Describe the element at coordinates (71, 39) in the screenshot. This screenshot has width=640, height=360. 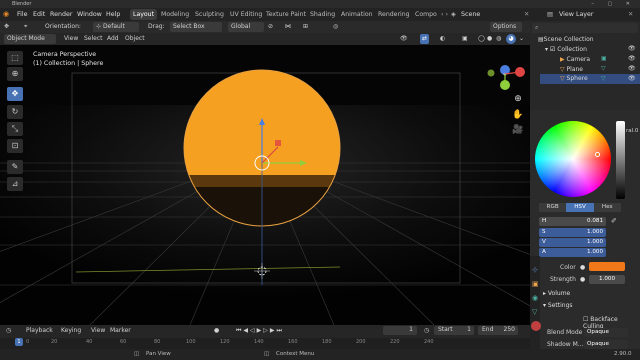
I see `menu-view: View` at that location.